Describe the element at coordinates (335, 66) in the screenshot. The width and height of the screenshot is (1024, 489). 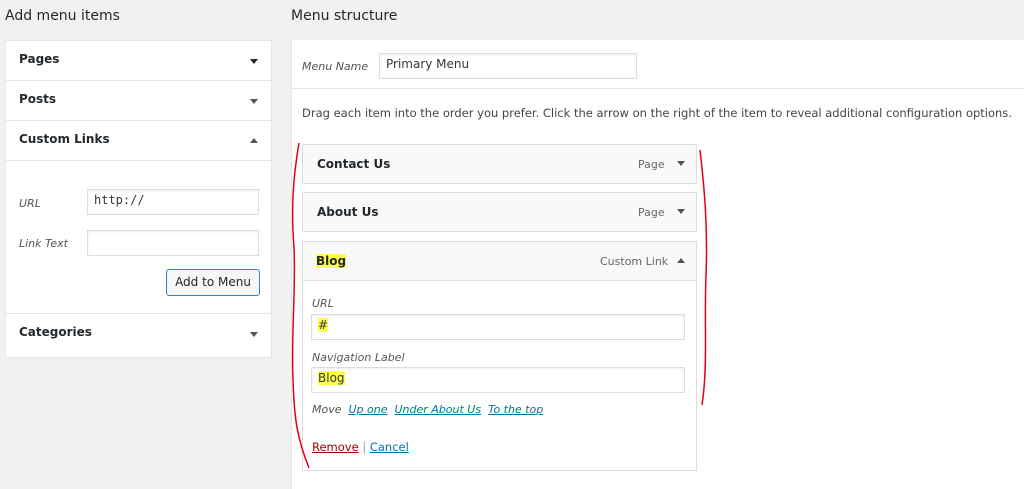
I see `menu-name-label: Menu Name` at that location.